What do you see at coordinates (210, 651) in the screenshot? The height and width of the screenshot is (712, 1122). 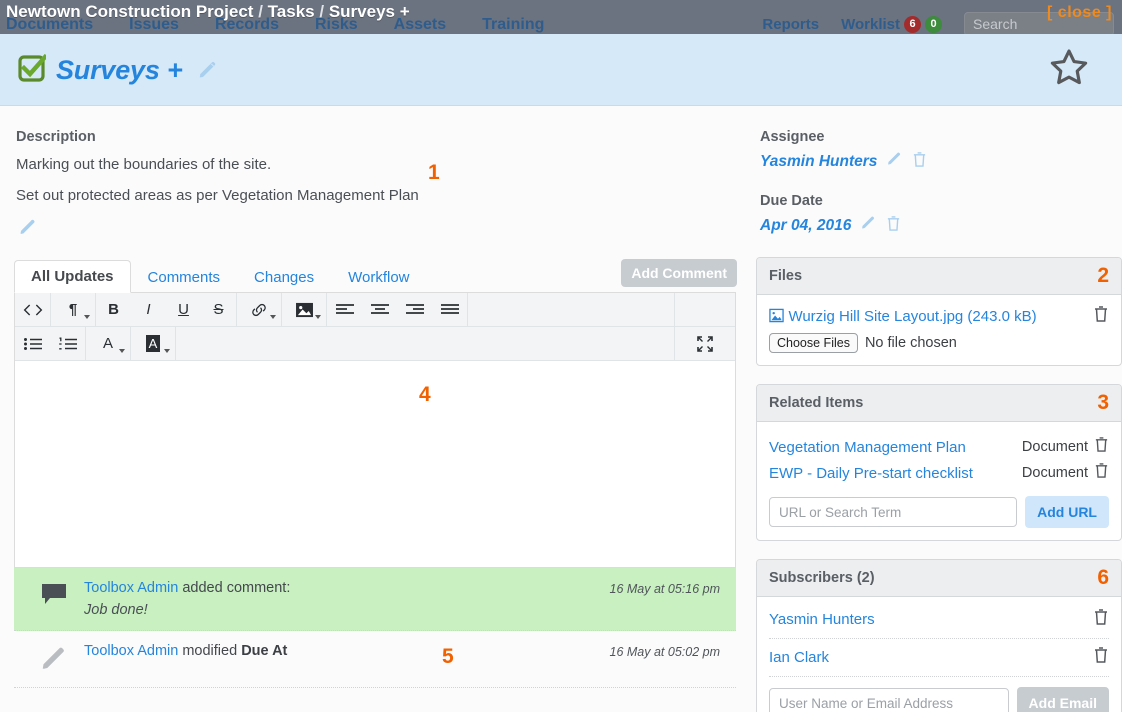 I see `activity-action: modified` at bounding box center [210, 651].